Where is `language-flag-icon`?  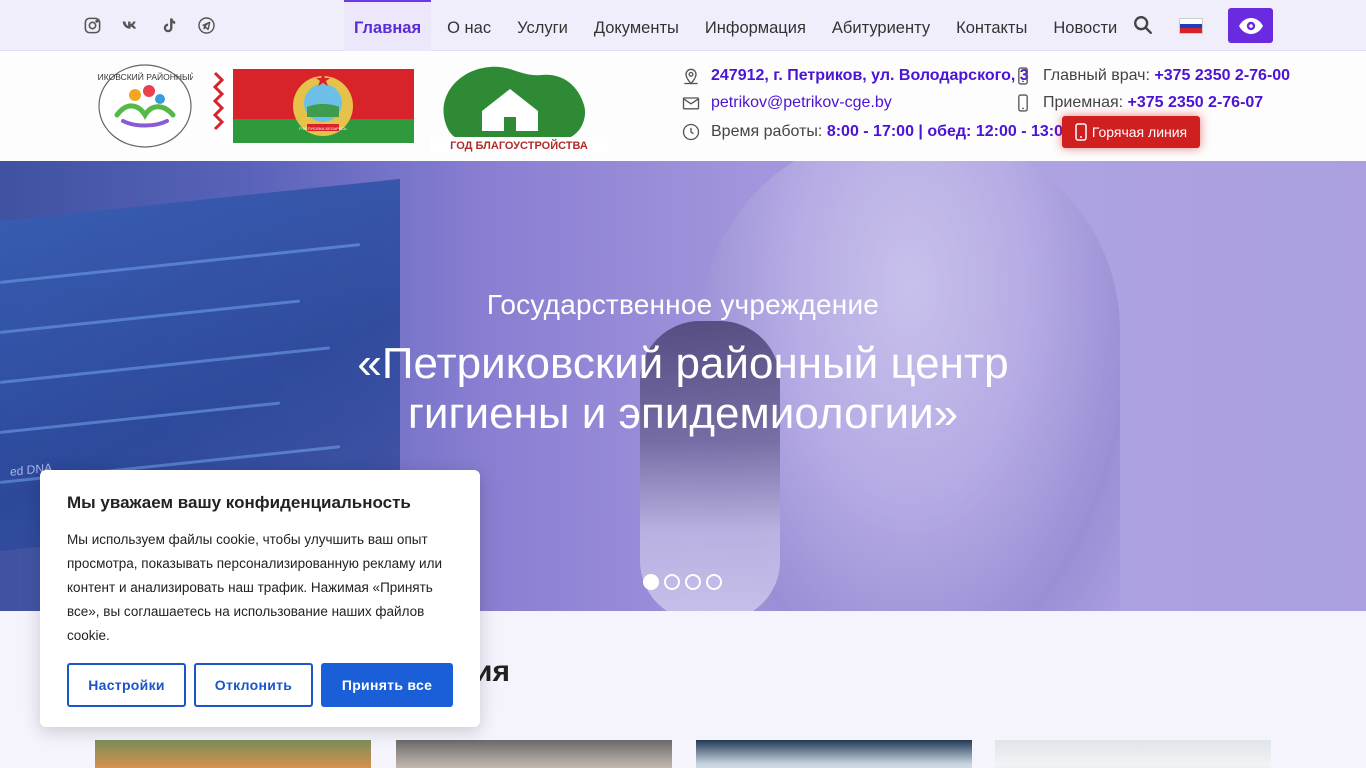
language-flag-icon is located at coordinates (1191, 26).